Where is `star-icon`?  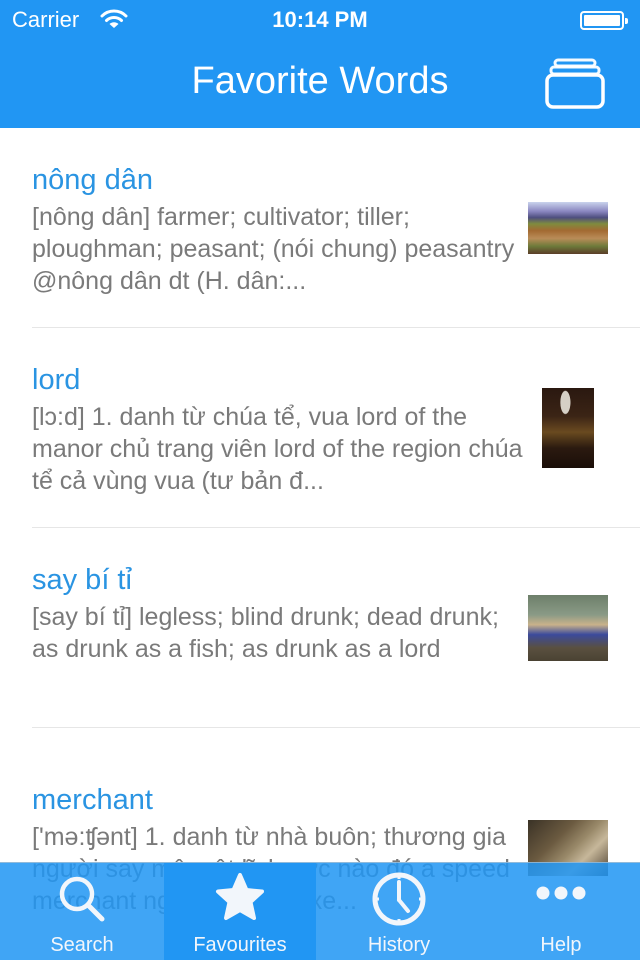 star-icon is located at coordinates (240, 896).